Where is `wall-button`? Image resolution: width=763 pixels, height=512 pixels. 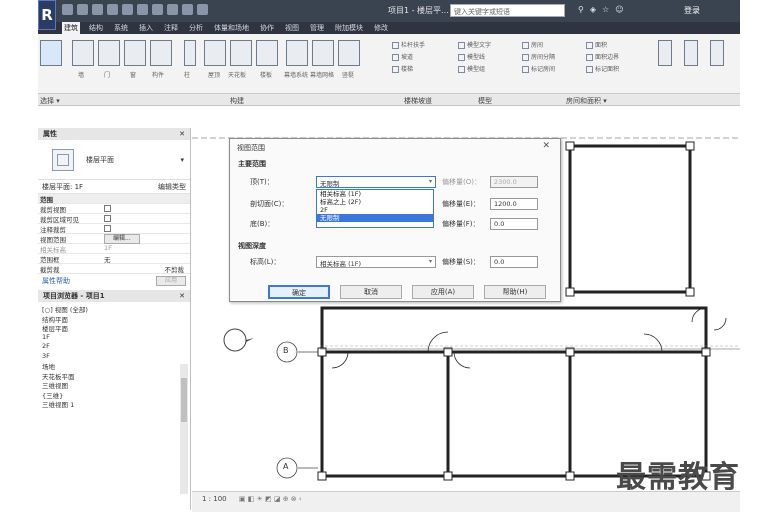
wall-button is located at coordinates (83, 53).